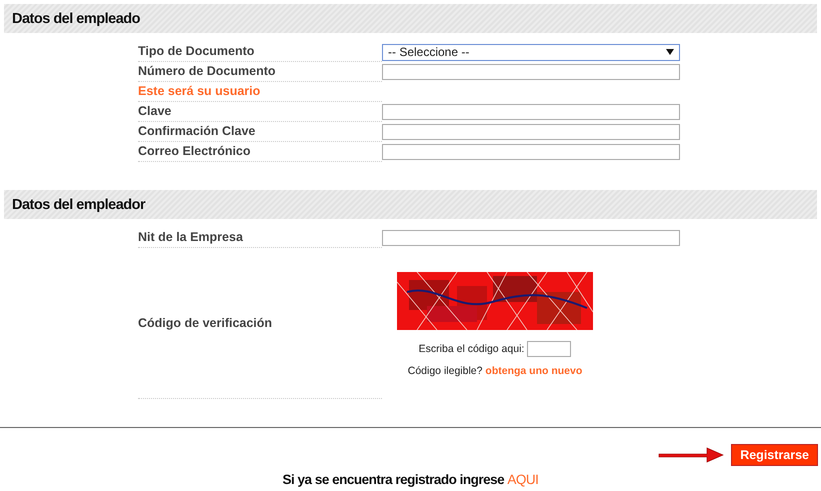 The width and height of the screenshot is (821, 491). What do you see at coordinates (549, 349) in the screenshot?
I see `captcha-input-field` at bounding box center [549, 349].